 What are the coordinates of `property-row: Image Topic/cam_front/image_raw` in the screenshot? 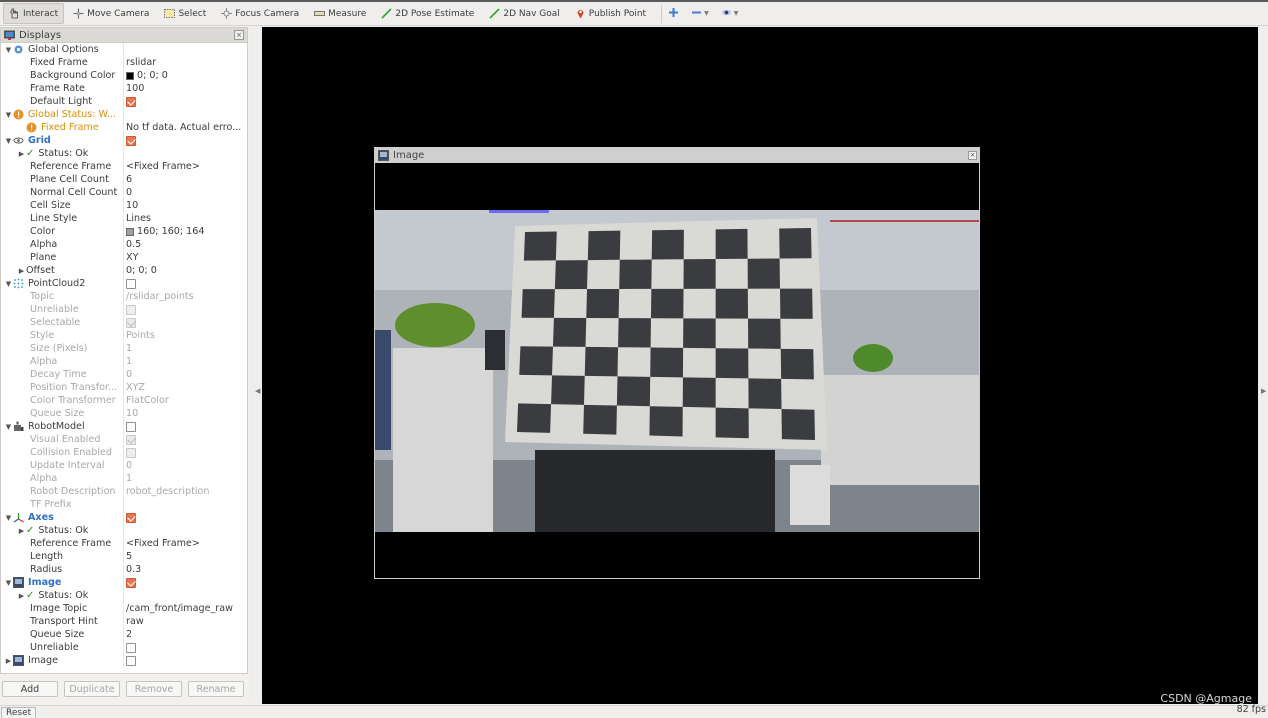 It's located at (124, 608).